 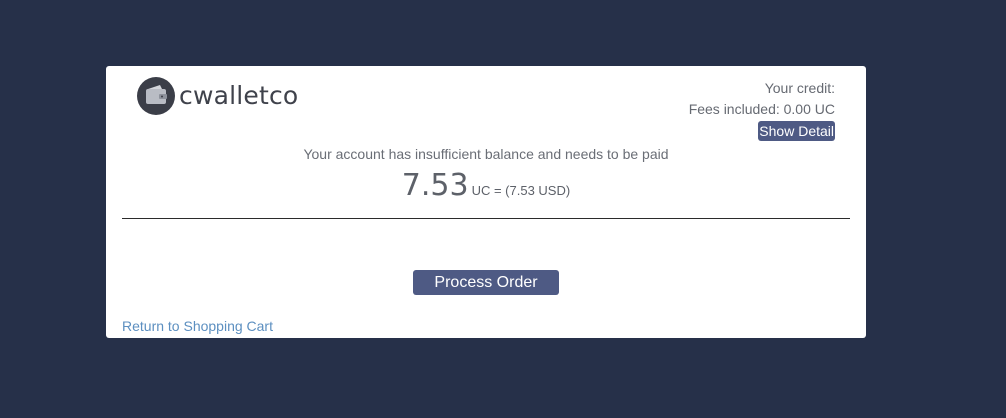 What do you see at coordinates (796, 131) in the screenshot?
I see `show-detail-button: Show Detail` at bounding box center [796, 131].